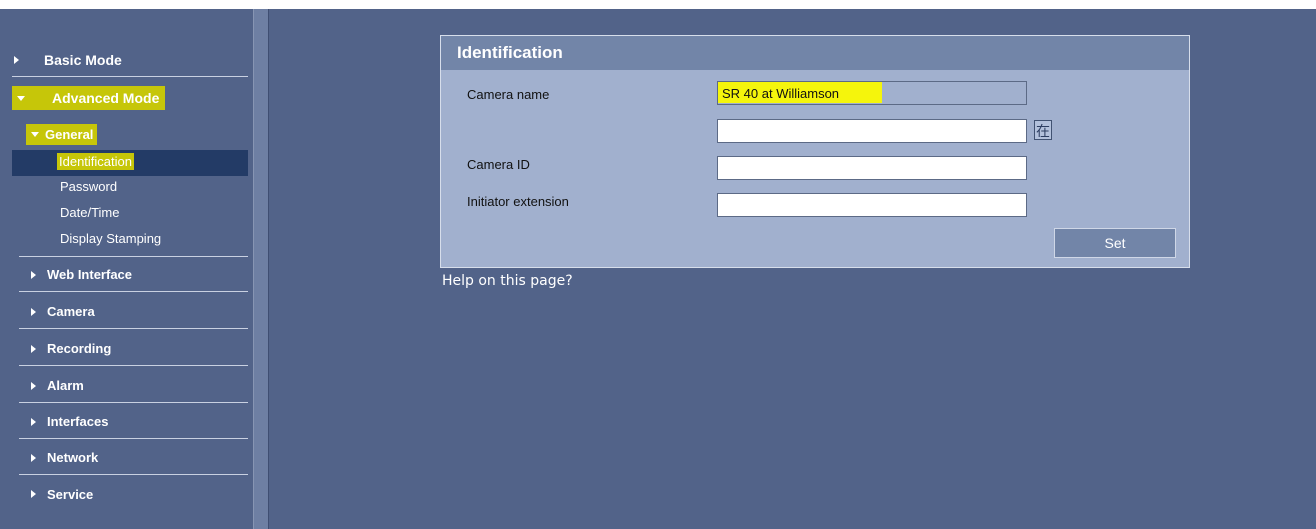  What do you see at coordinates (1115, 243) in the screenshot?
I see `set-button: Set` at bounding box center [1115, 243].